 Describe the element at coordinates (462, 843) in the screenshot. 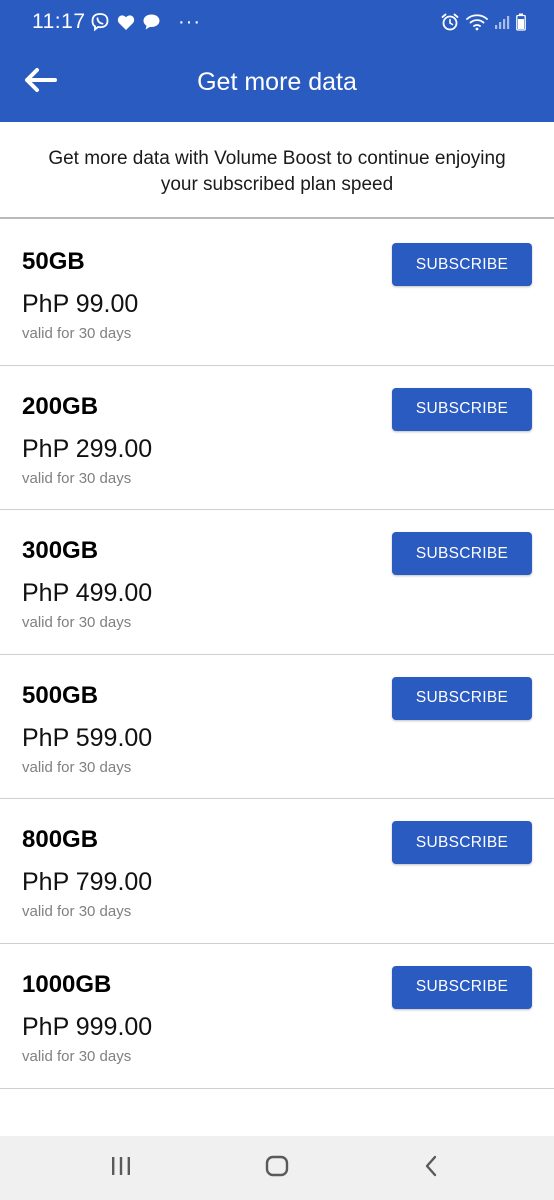

I see `subscribe-button-800gb: SUBSCRIBE` at that location.